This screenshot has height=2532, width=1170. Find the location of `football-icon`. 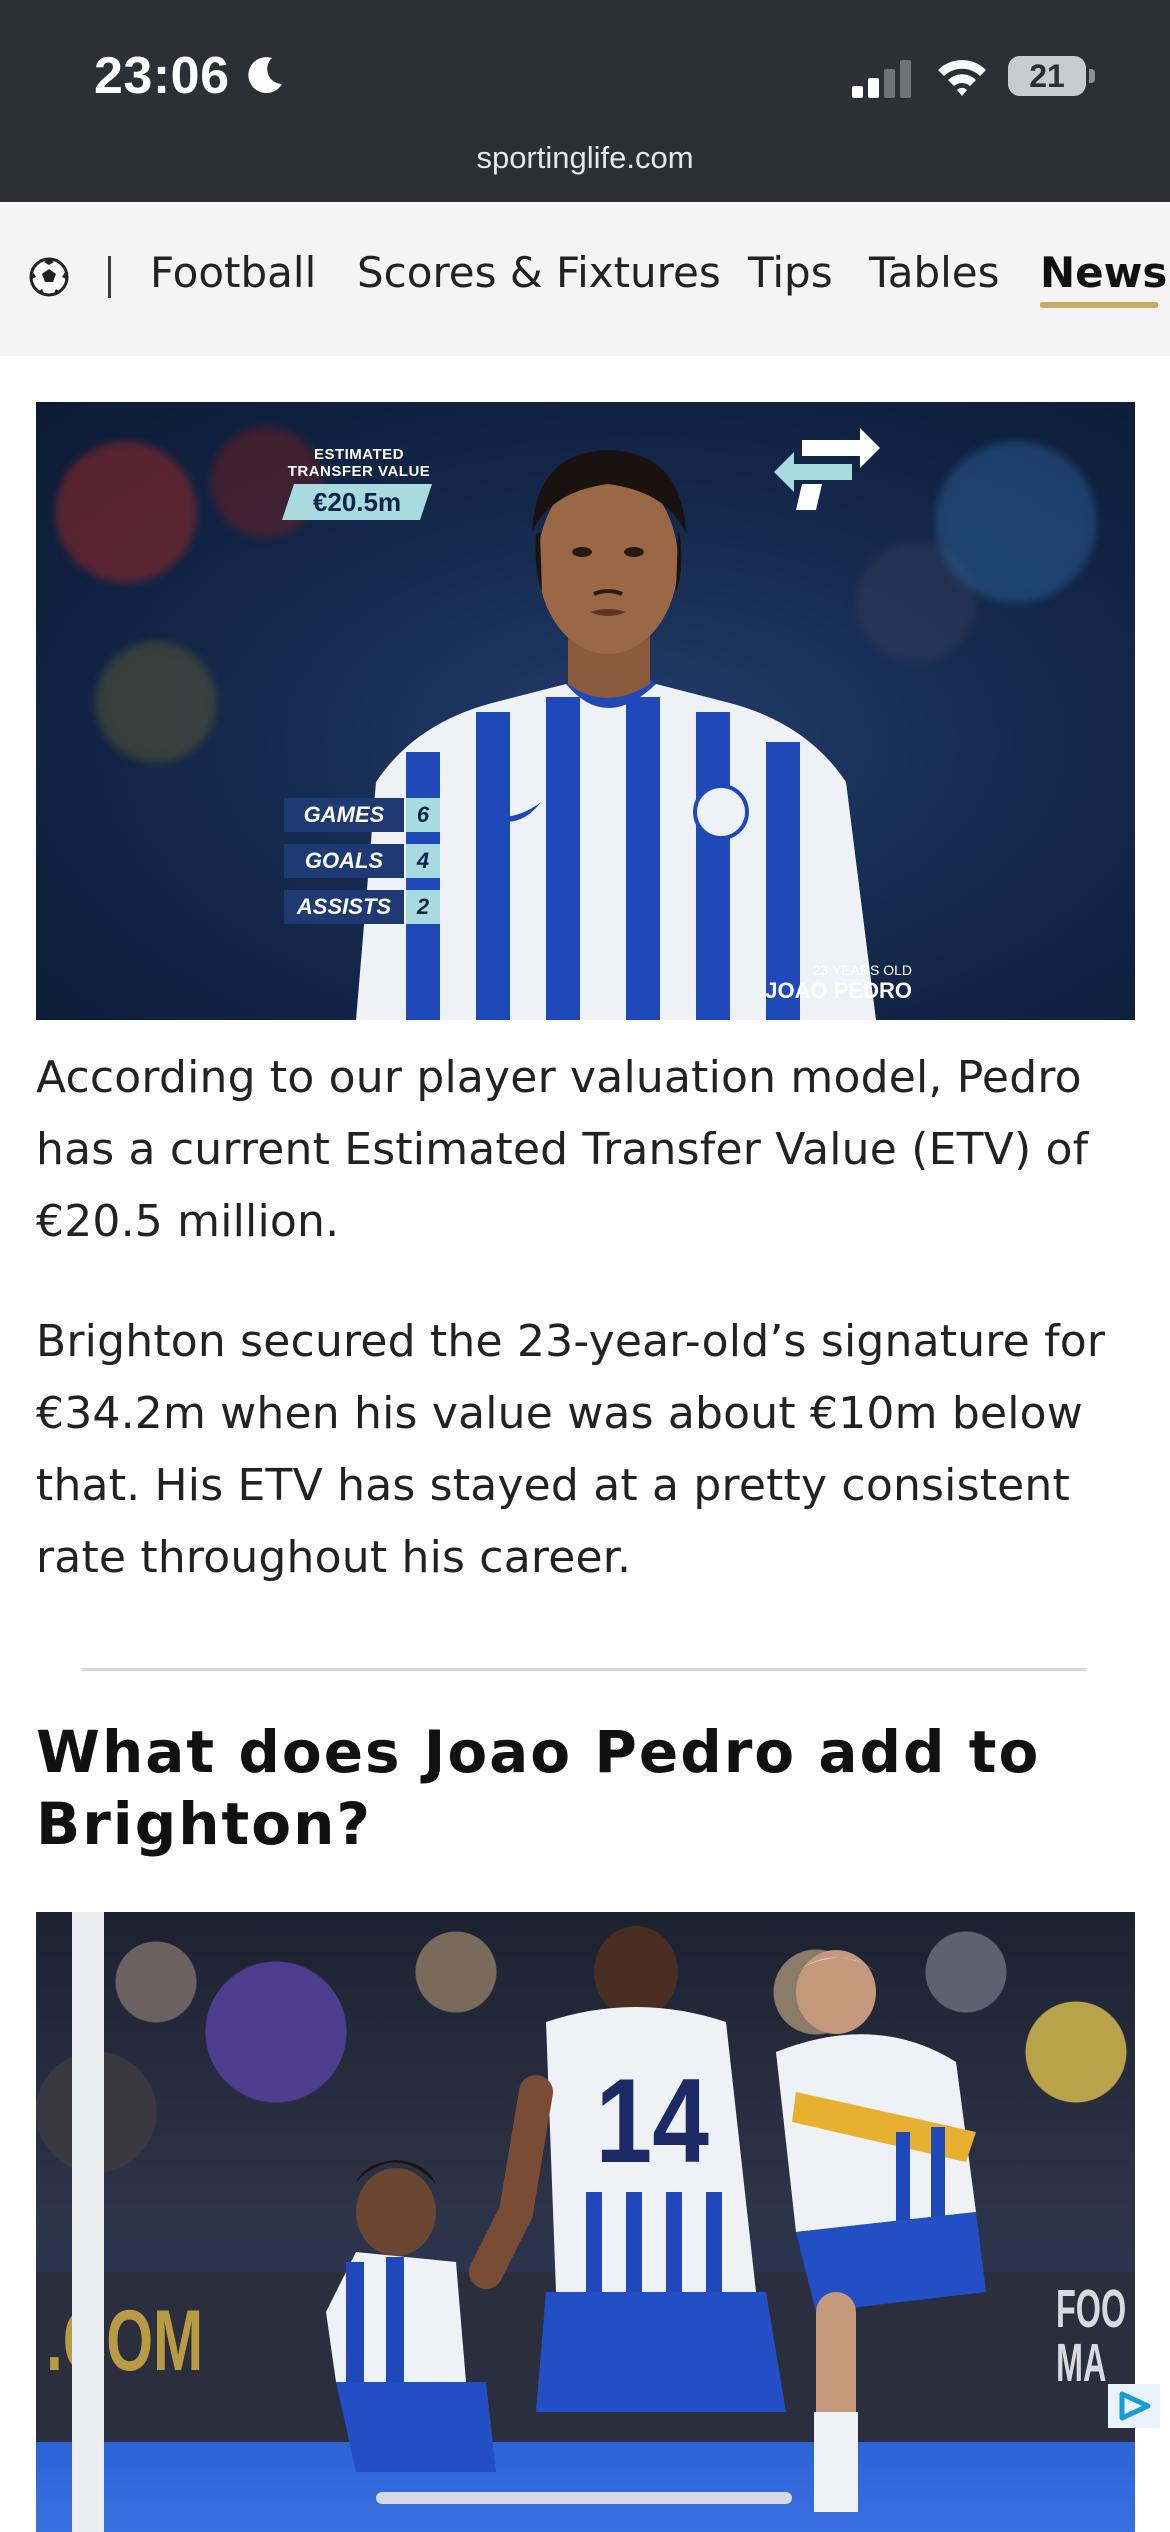

football-icon is located at coordinates (49, 277).